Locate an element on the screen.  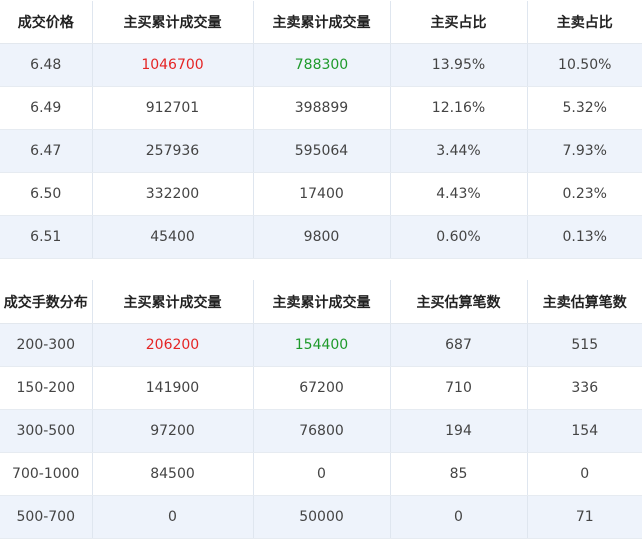
cell-sell-volume: 154400 is located at coordinates (322, 345).